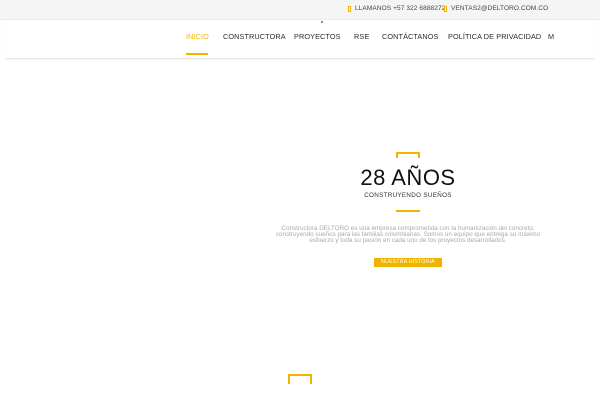  I want to click on section-top-bracket, so click(300, 379).